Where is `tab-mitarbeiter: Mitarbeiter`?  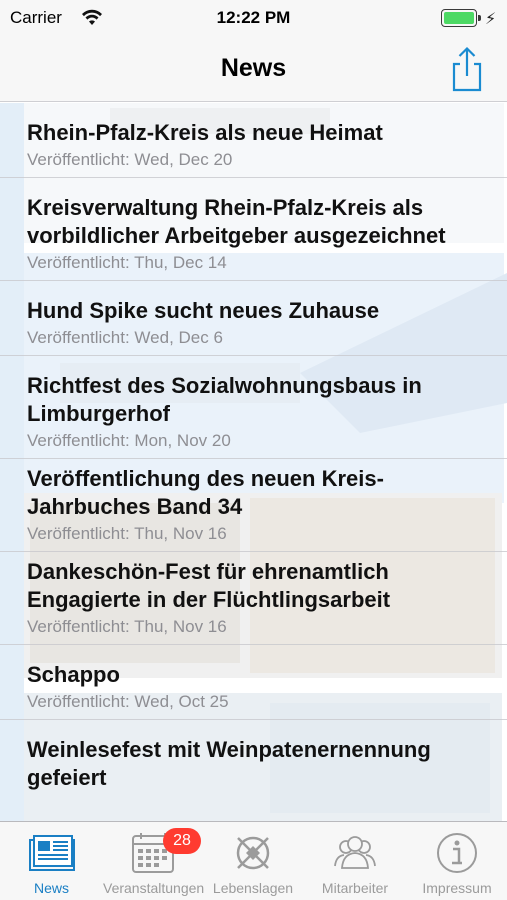
tab-mitarbeiter: Mitarbeiter is located at coordinates (355, 861).